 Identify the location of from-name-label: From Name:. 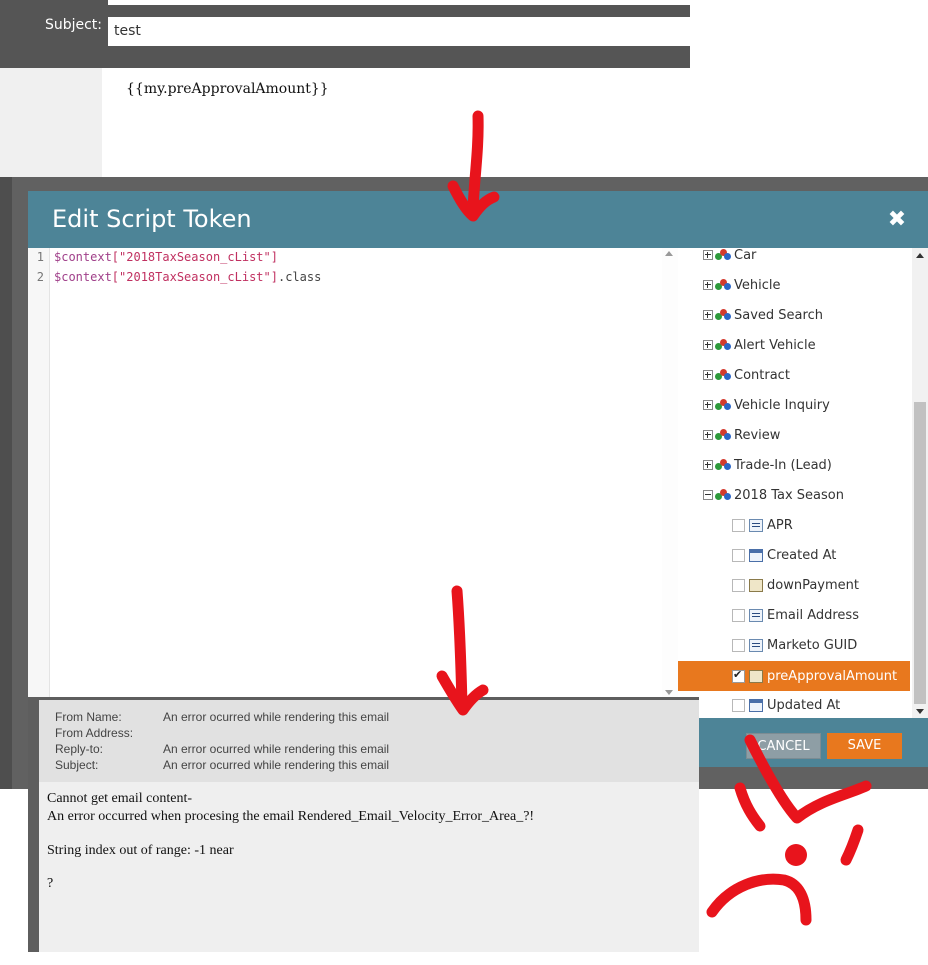
(88, 717).